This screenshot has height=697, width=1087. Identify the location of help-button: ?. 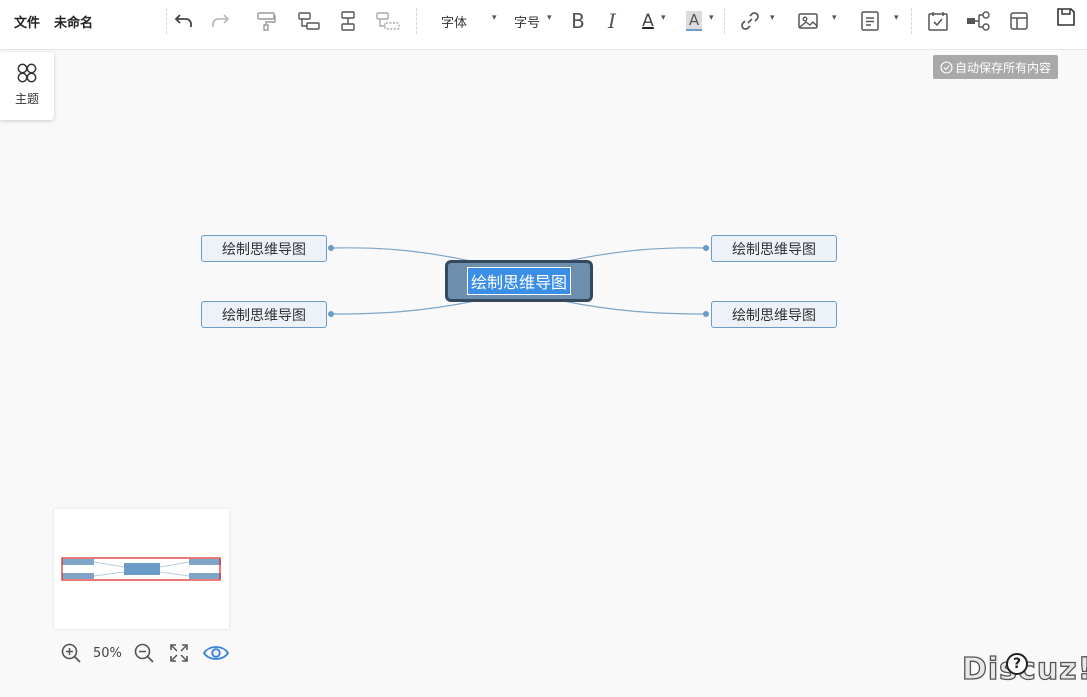
(1017, 664).